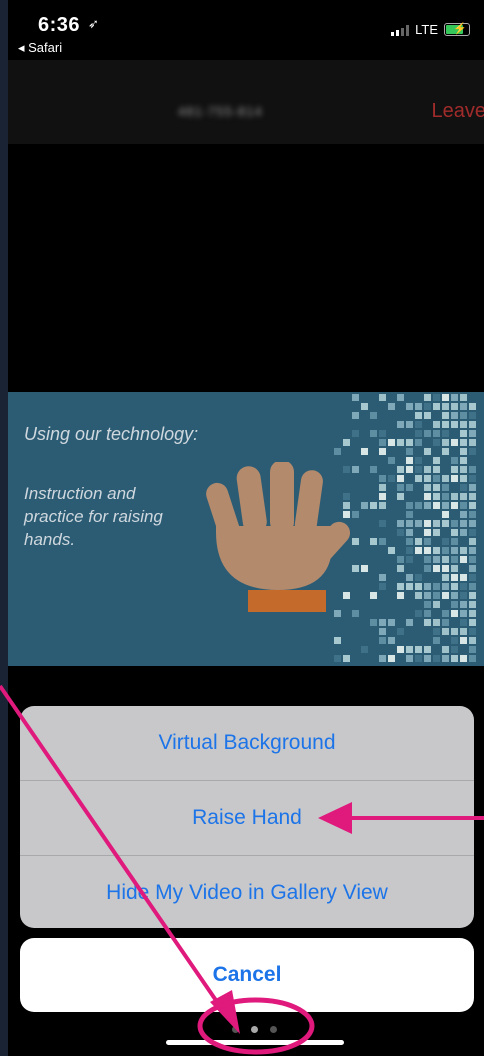 The width and height of the screenshot is (484, 1056). I want to click on leave-button: Leave, so click(458, 111).